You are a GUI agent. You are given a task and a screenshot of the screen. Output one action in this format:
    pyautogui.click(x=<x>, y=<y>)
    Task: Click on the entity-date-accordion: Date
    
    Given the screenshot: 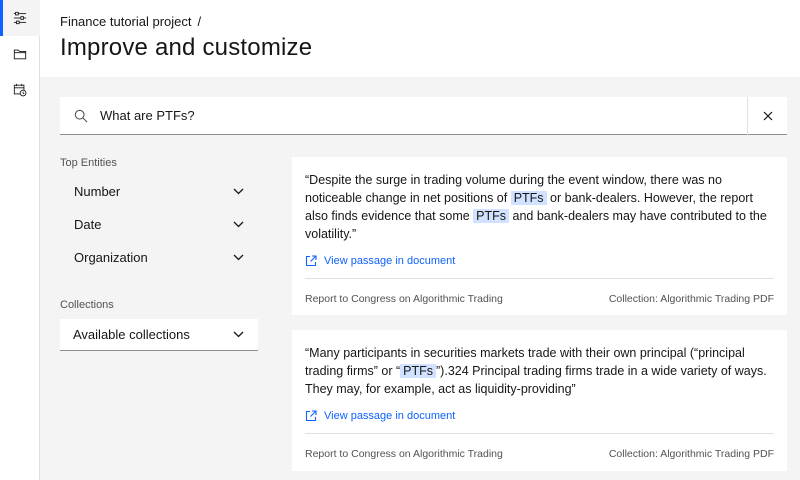 What is the action you would take?
    pyautogui.click(x=159, y=224)
    